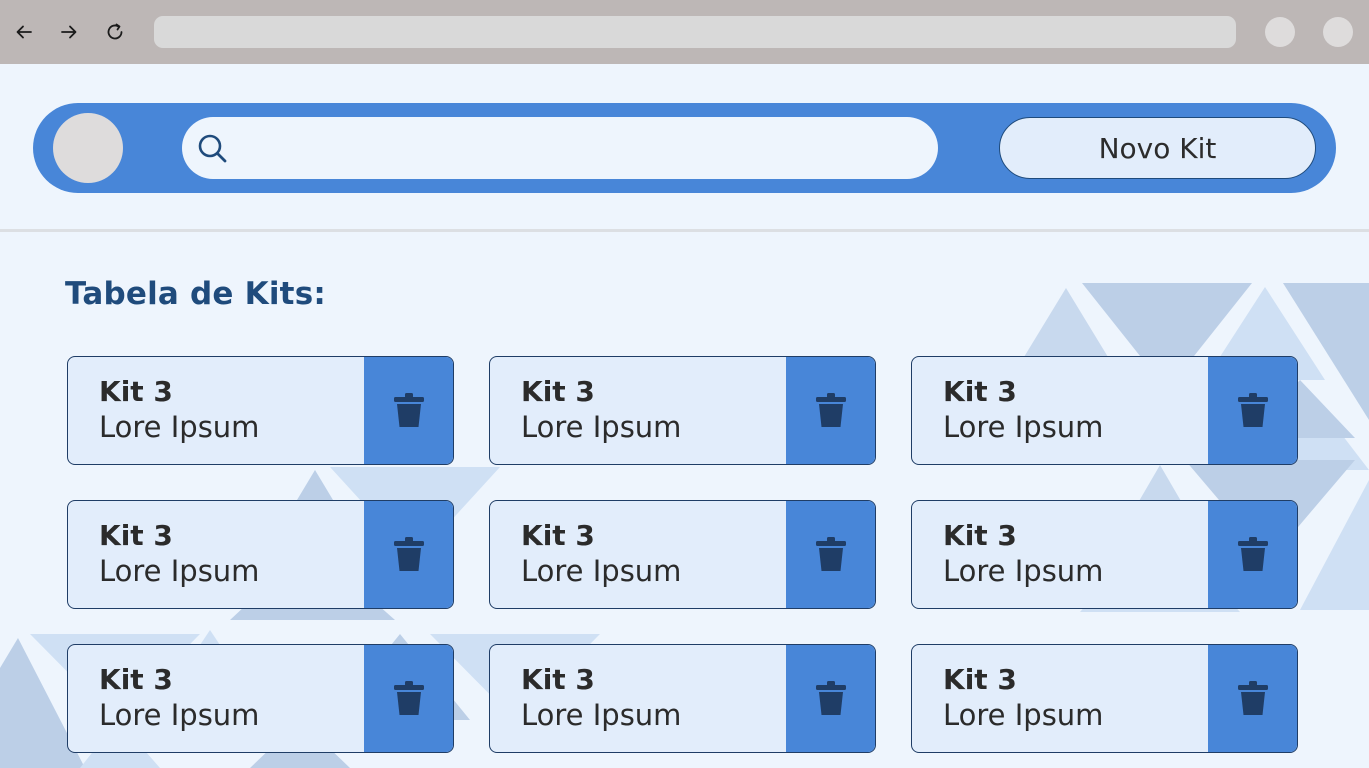 This screenshot has height=768, width=1369. I want to click on arrow-right-icon, so click(69, 32).